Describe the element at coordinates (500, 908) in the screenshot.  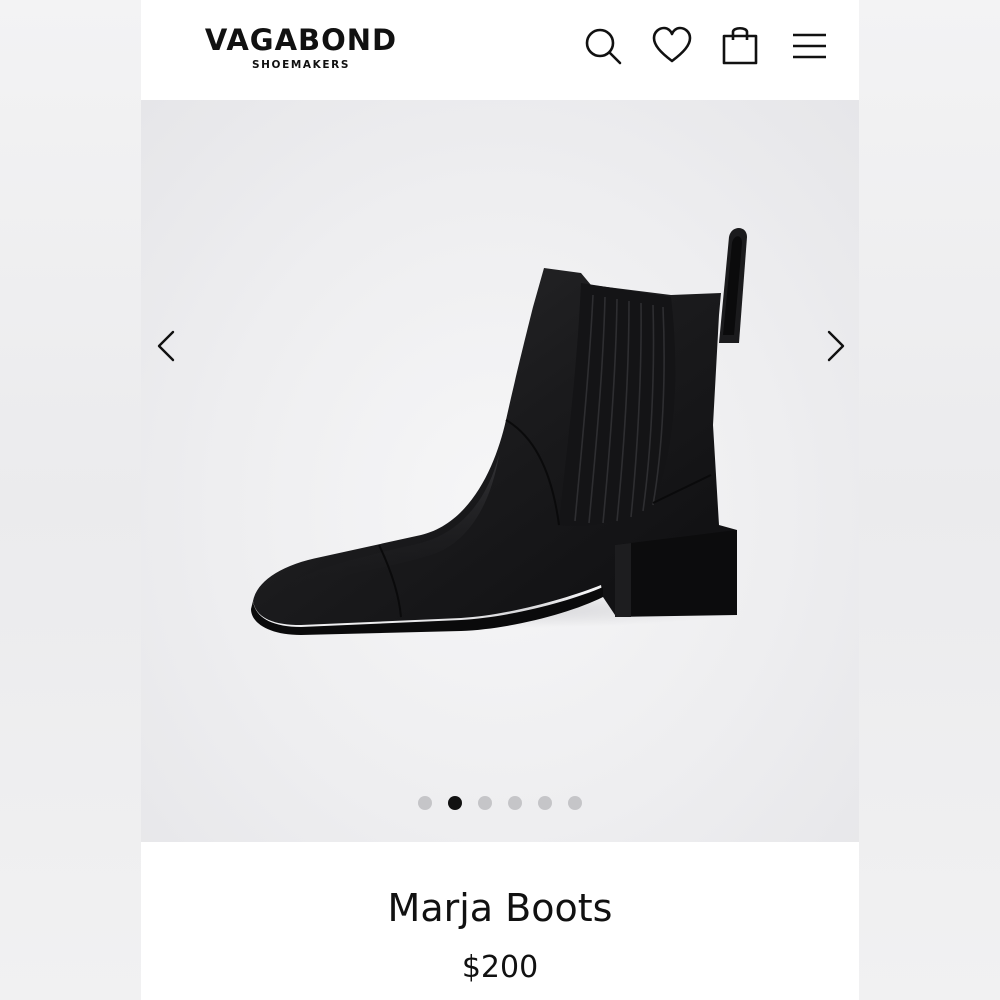
I see `product-title: Marja Boots` at that location.